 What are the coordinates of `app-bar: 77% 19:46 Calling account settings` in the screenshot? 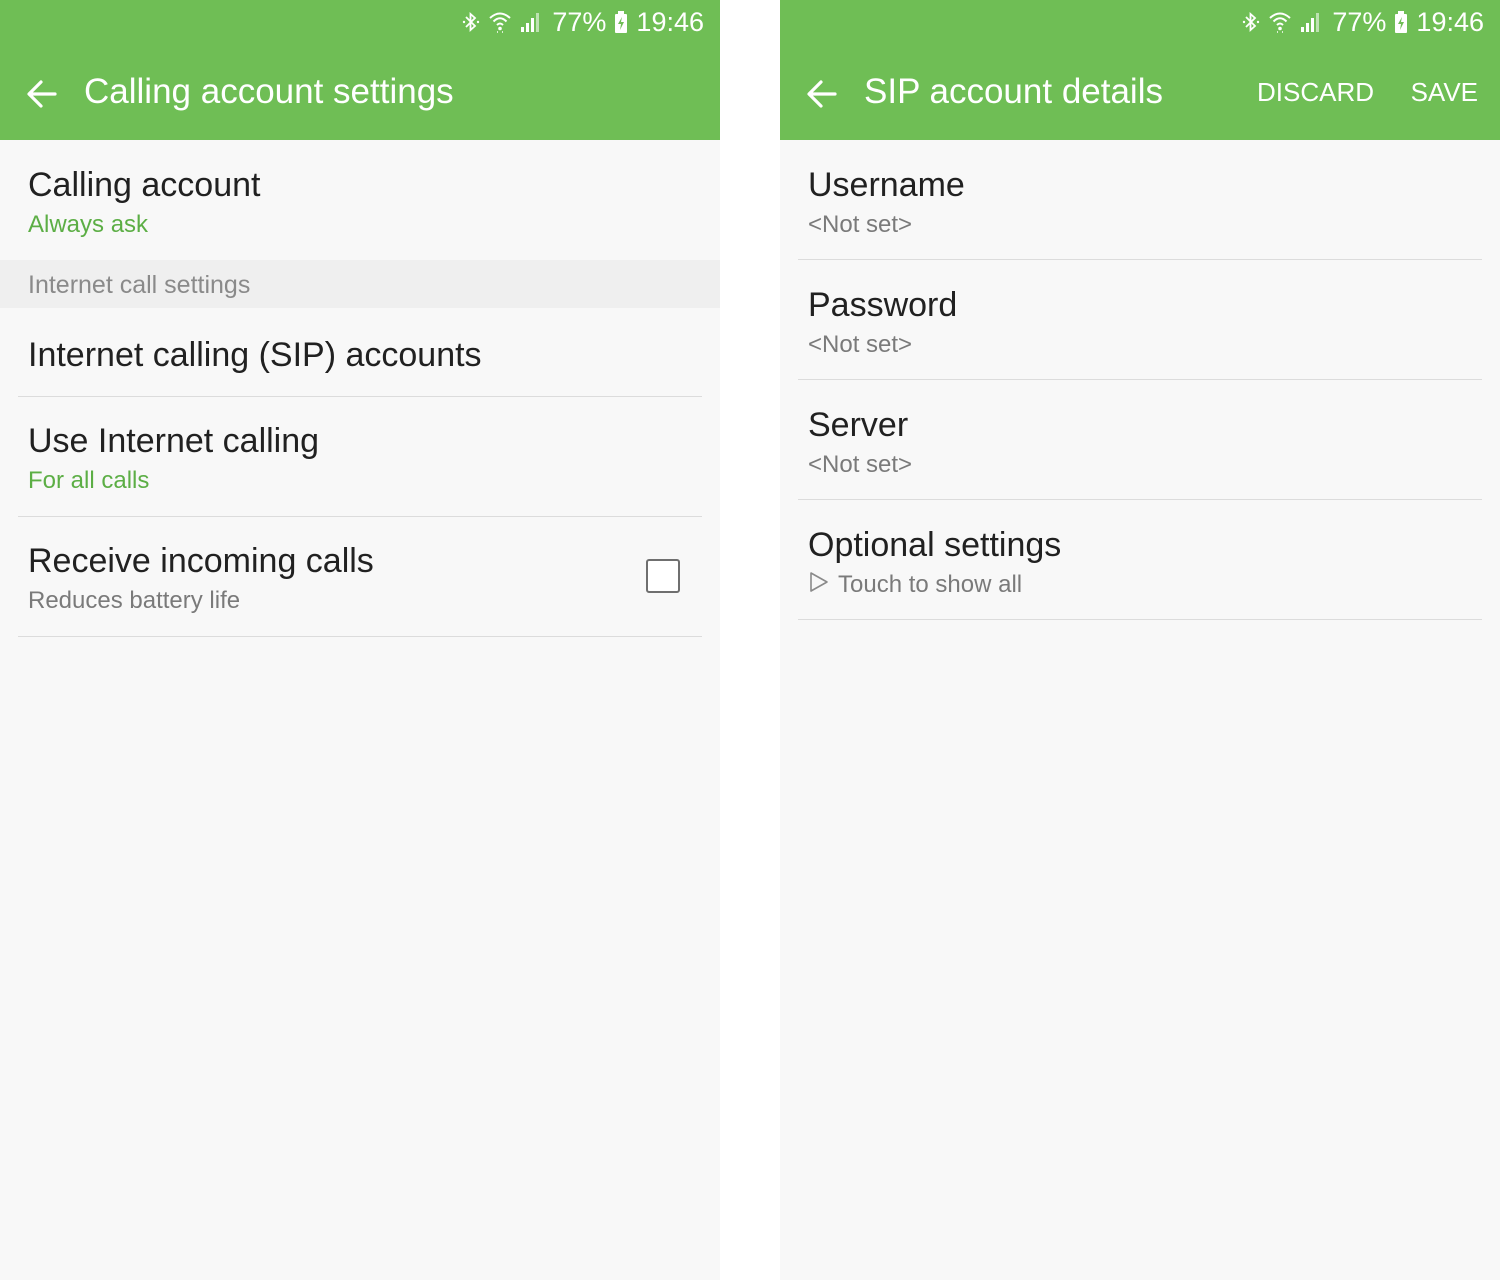 It's located at (360, 70).